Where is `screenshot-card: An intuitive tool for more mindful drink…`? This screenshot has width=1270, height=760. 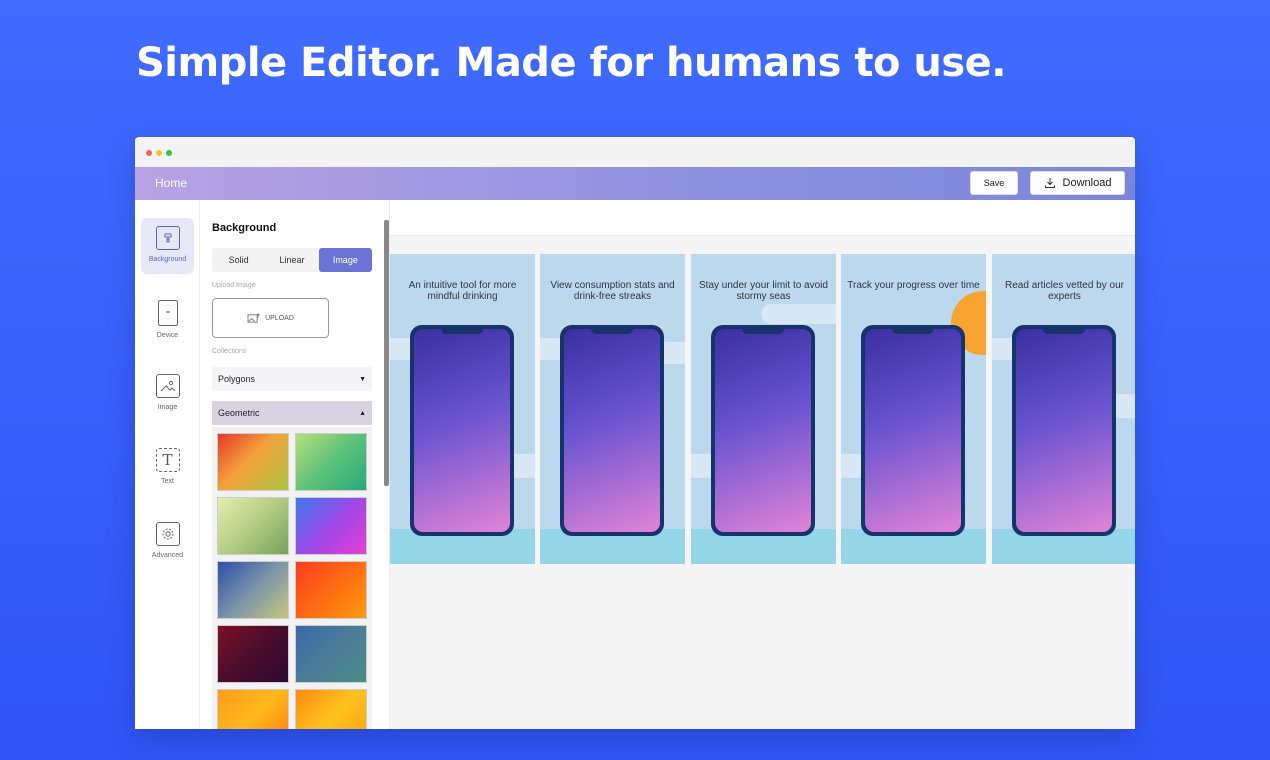
screenshot-card: An intuitive tool for more mindful drink… is located at coordinates (462, 409).